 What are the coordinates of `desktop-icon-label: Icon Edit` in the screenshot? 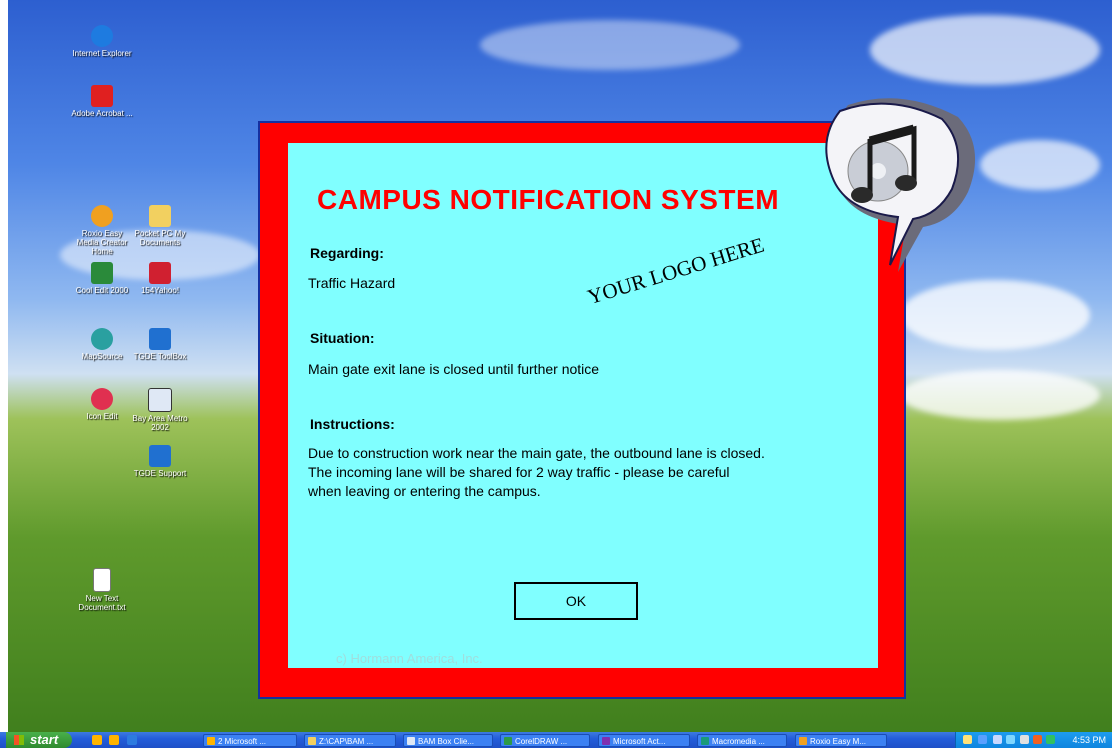 It's located at (102, 416).